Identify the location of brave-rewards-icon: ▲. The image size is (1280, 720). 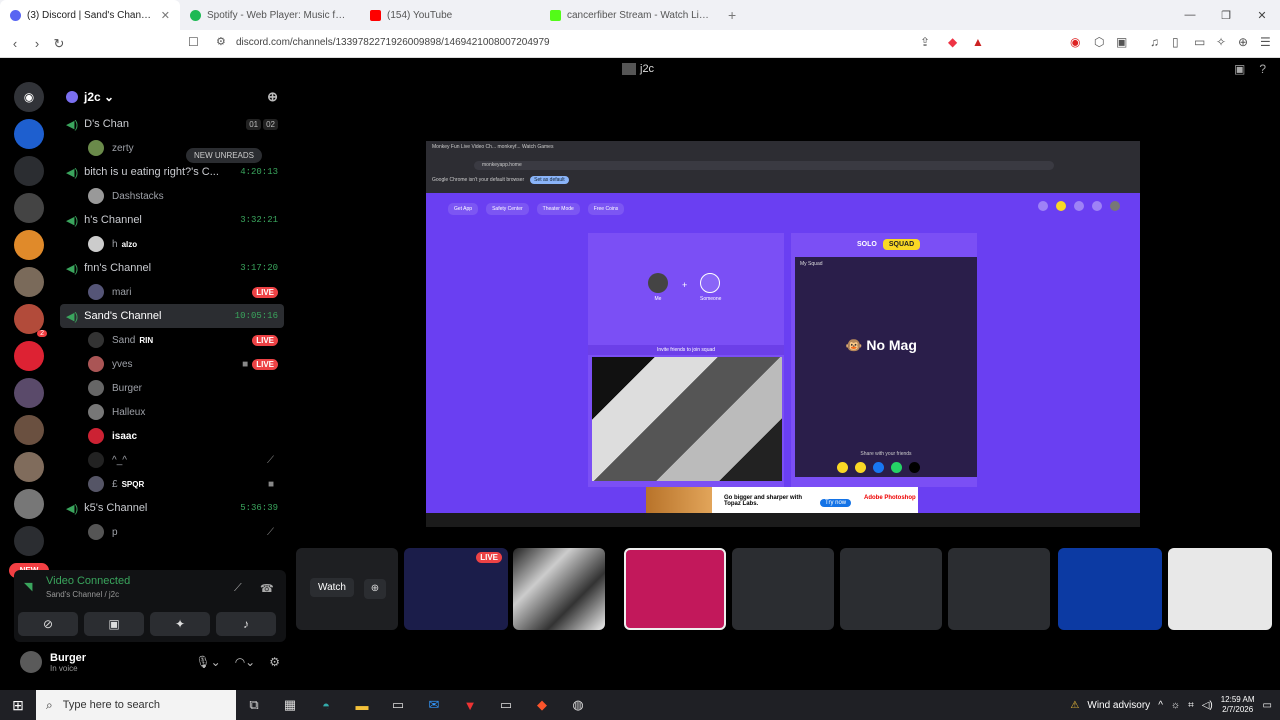
(978, 42).